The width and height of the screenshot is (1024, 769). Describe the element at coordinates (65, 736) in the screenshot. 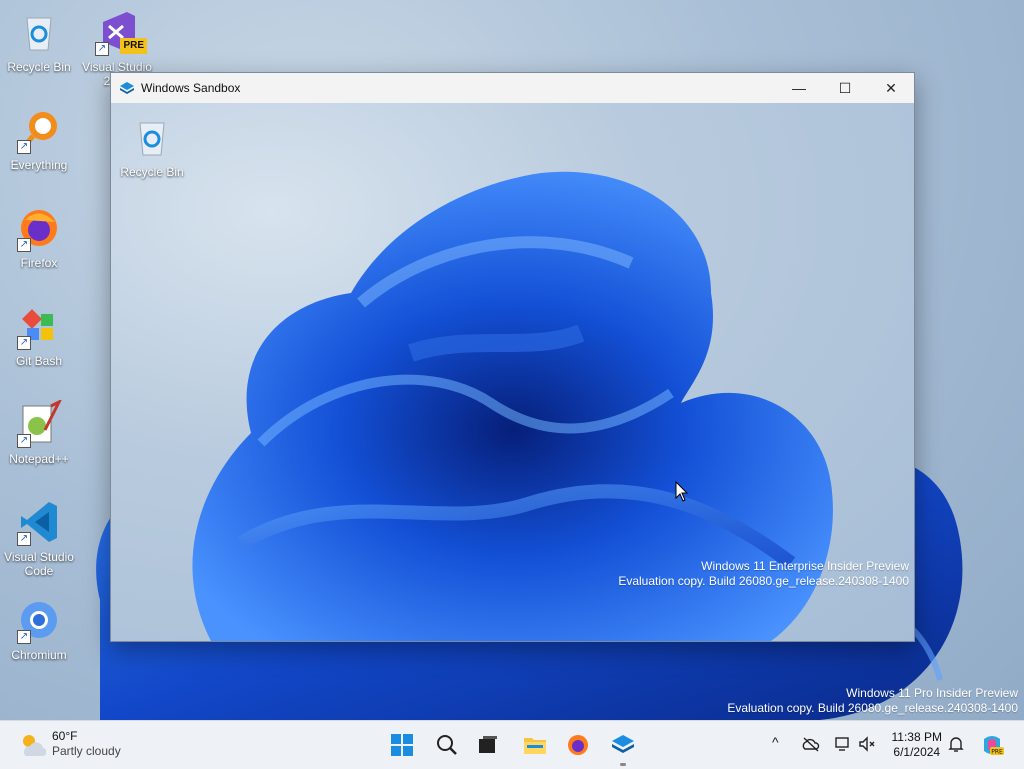

I see `weather-temperature: 60°F` at that location.